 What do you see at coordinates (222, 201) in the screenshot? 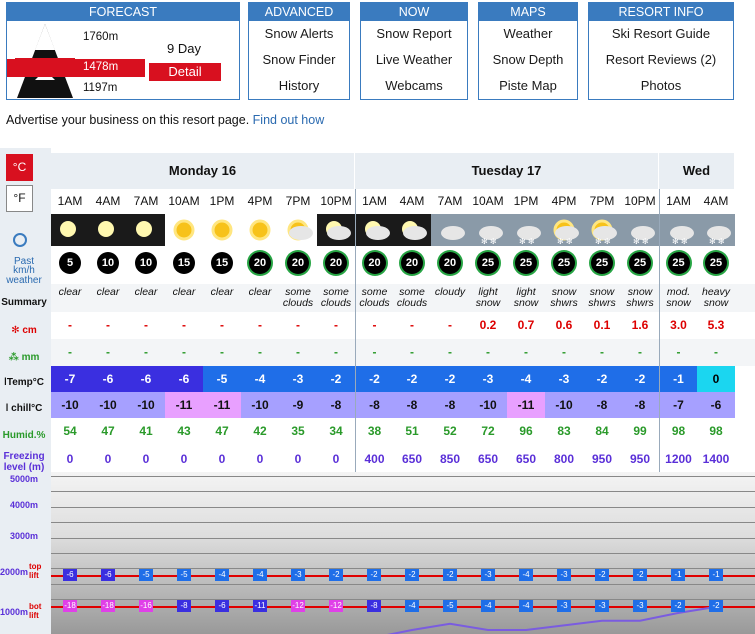
I see `time-cell: 1PM` at bounding box center [222, 201].